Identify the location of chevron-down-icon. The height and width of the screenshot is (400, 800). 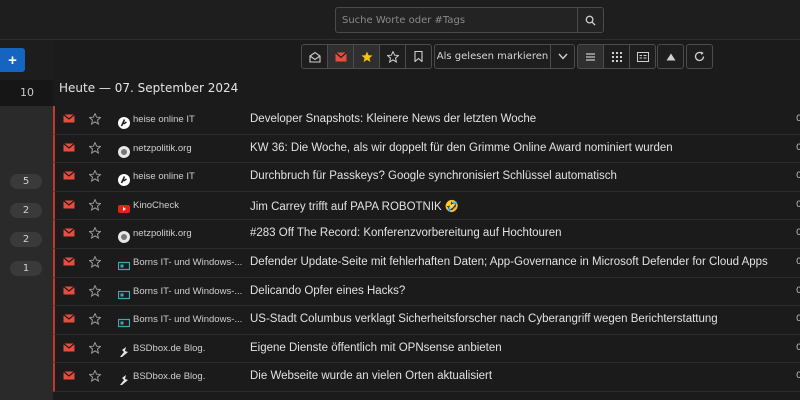
(562, 56).